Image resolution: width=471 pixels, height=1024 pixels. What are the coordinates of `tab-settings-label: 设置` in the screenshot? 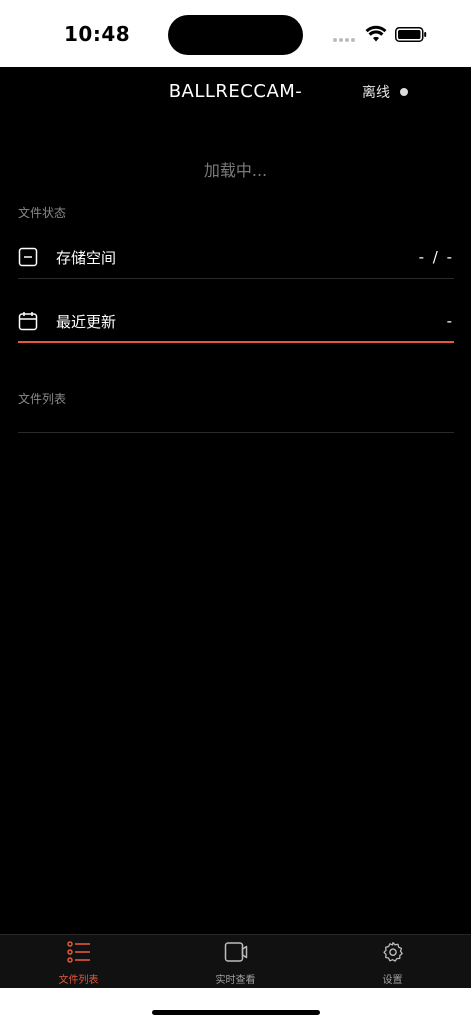 It's located at (392, 980).